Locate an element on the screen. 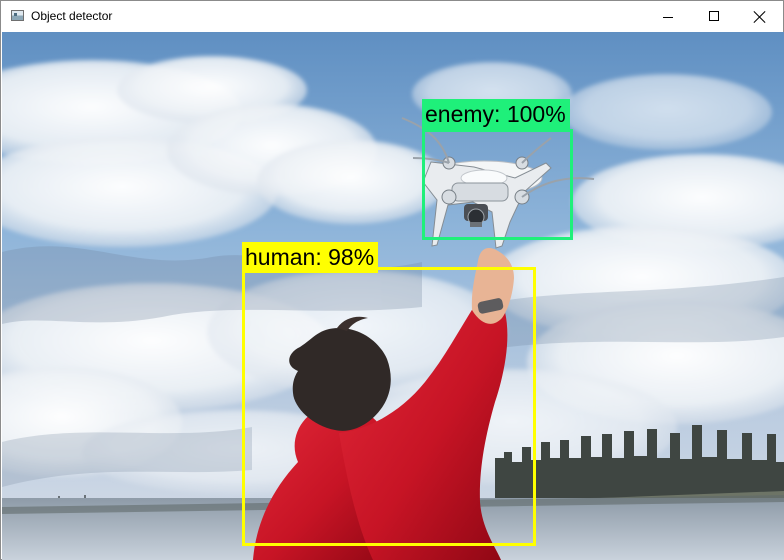 This screenshot has width=784, height=560. minimize-button is located at coordinates (668, 16).